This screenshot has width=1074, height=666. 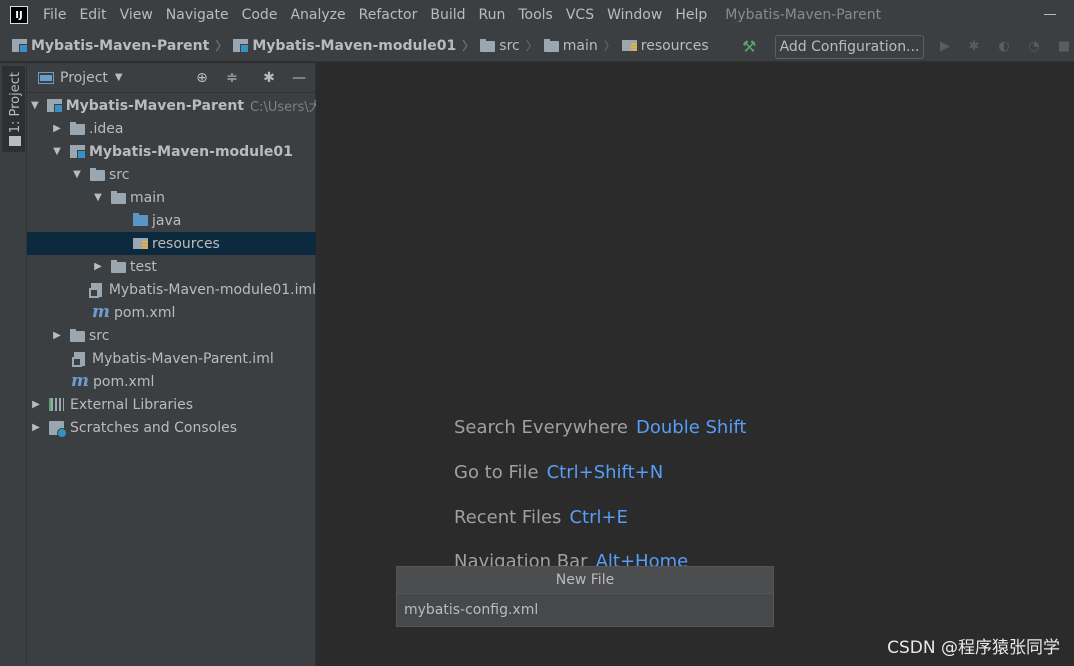 I want to click on menu-refactor: Refactor, so click(x=388, y=15).